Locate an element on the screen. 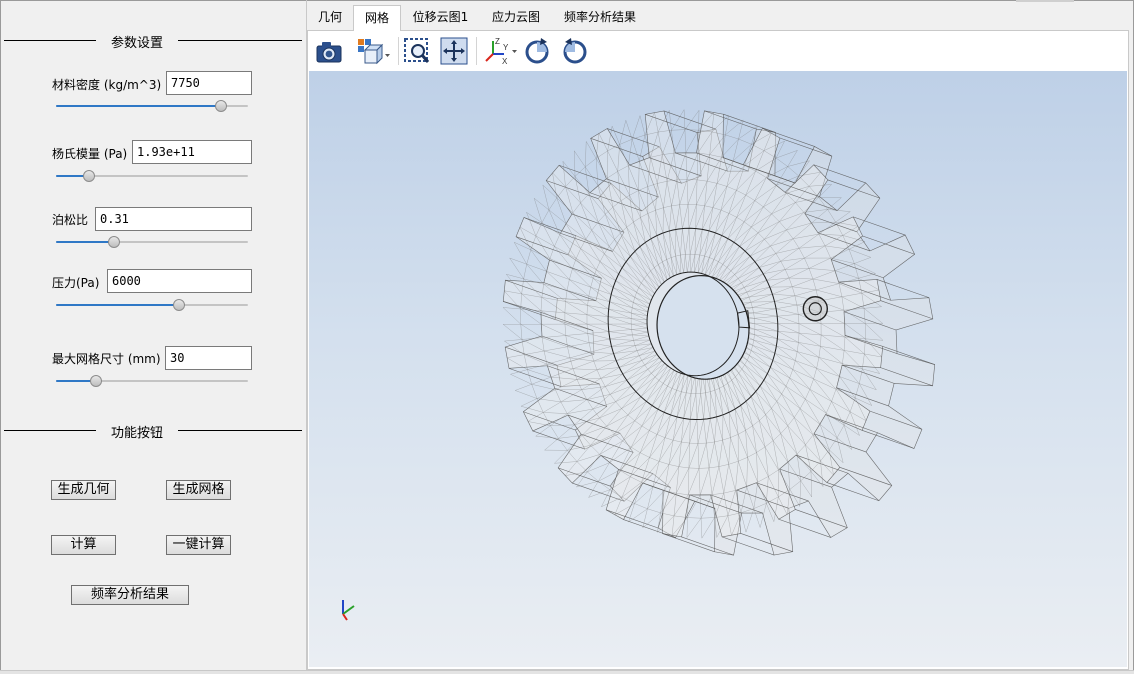 This screenshot has height=674, width=1134. pressure-slider is located at coordinates (152, 305).